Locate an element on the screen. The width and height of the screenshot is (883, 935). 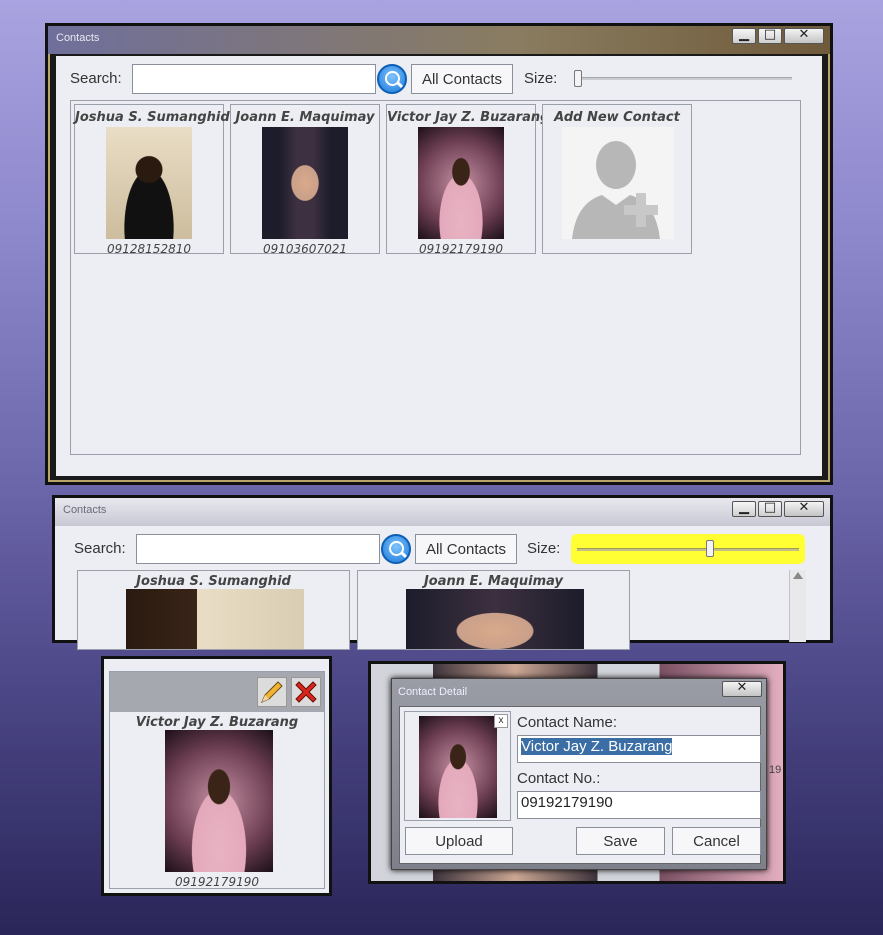
delete-icon is located at coordinates (306, 692).